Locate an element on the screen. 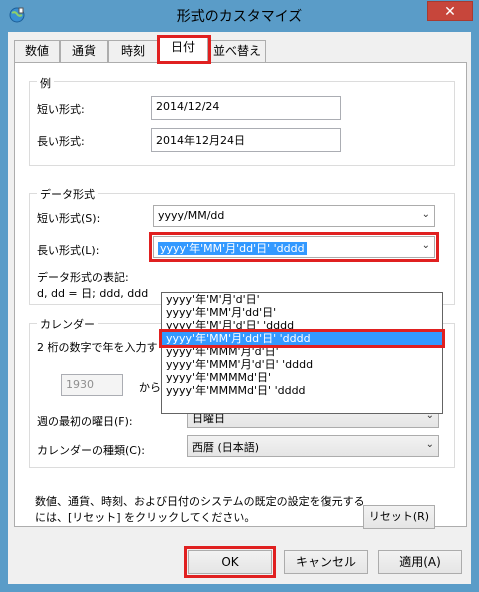  dropdown-option: yyyy'年'MMMMd'日' is located at coordinates (302, 377).